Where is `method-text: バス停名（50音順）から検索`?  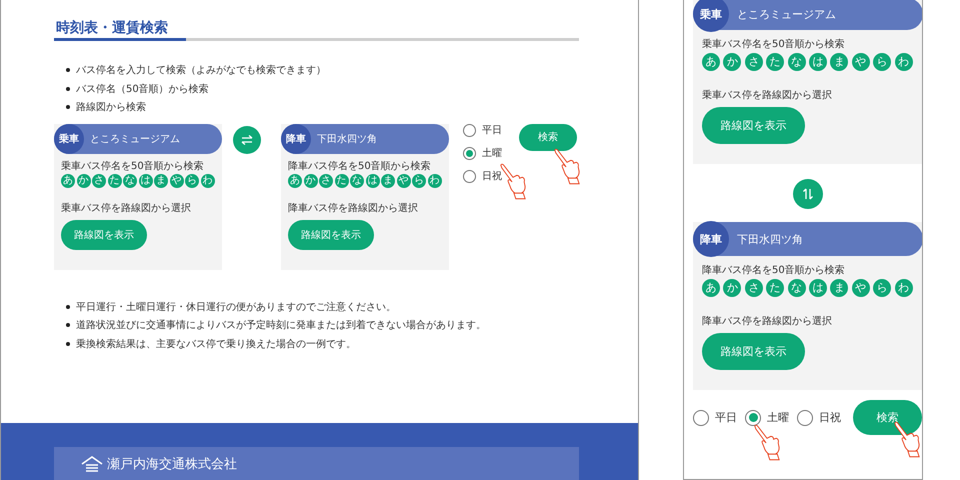
method-text: バス停名（50音順）から検索 is located at coordinates (142, 89).